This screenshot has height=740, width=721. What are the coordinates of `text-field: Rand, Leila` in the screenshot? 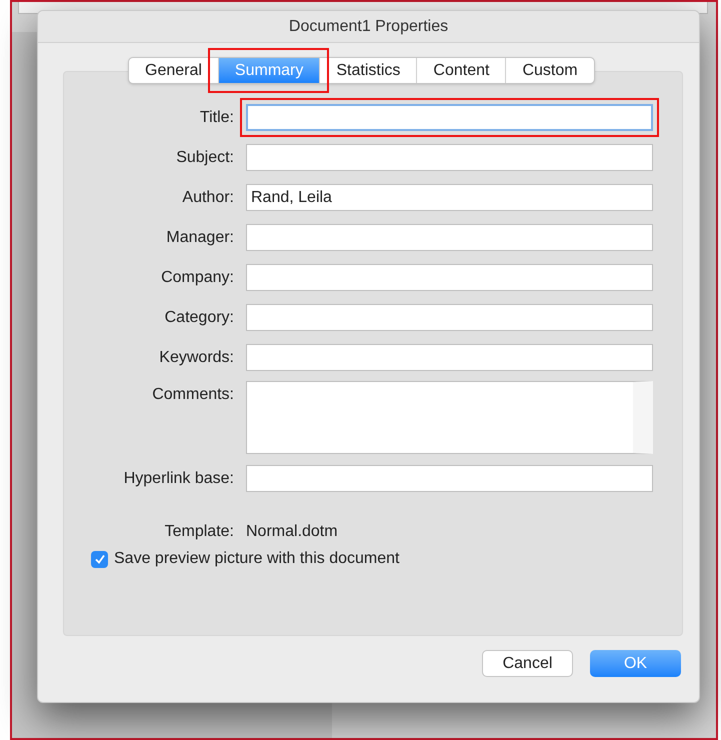 It's located at (449, 197).